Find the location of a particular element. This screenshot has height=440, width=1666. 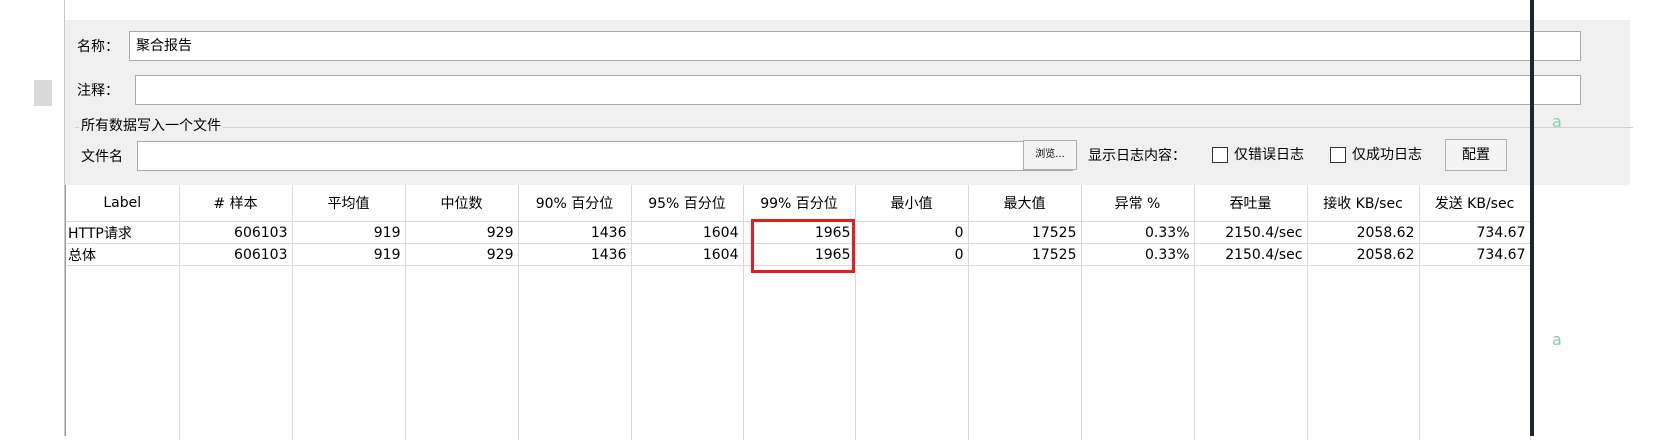

left-gutter is located at coordinates (32, 218).